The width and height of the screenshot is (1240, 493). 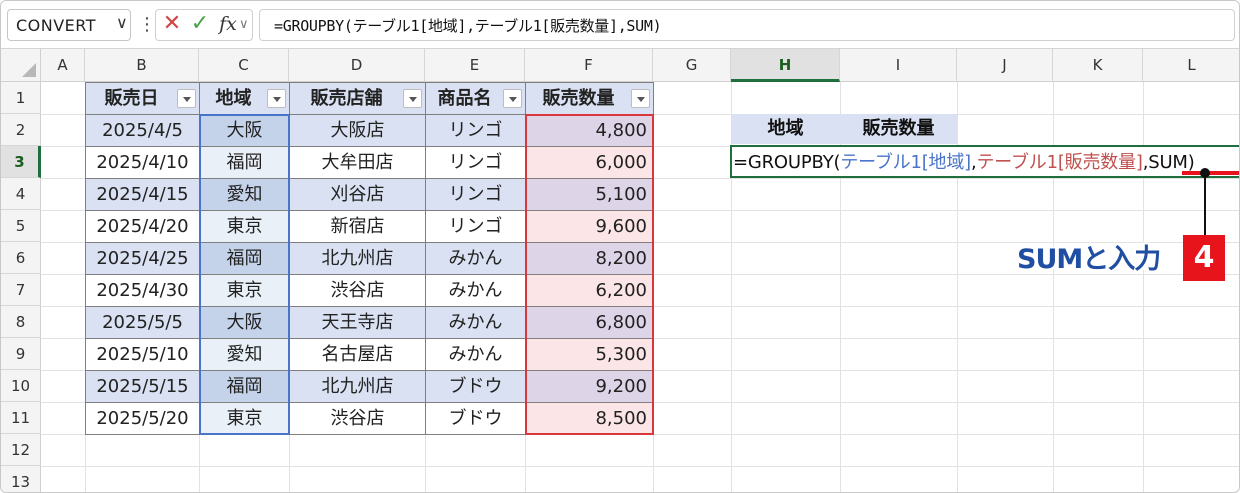 I want to click on highlight-underline, so click(x=1210, y=173).